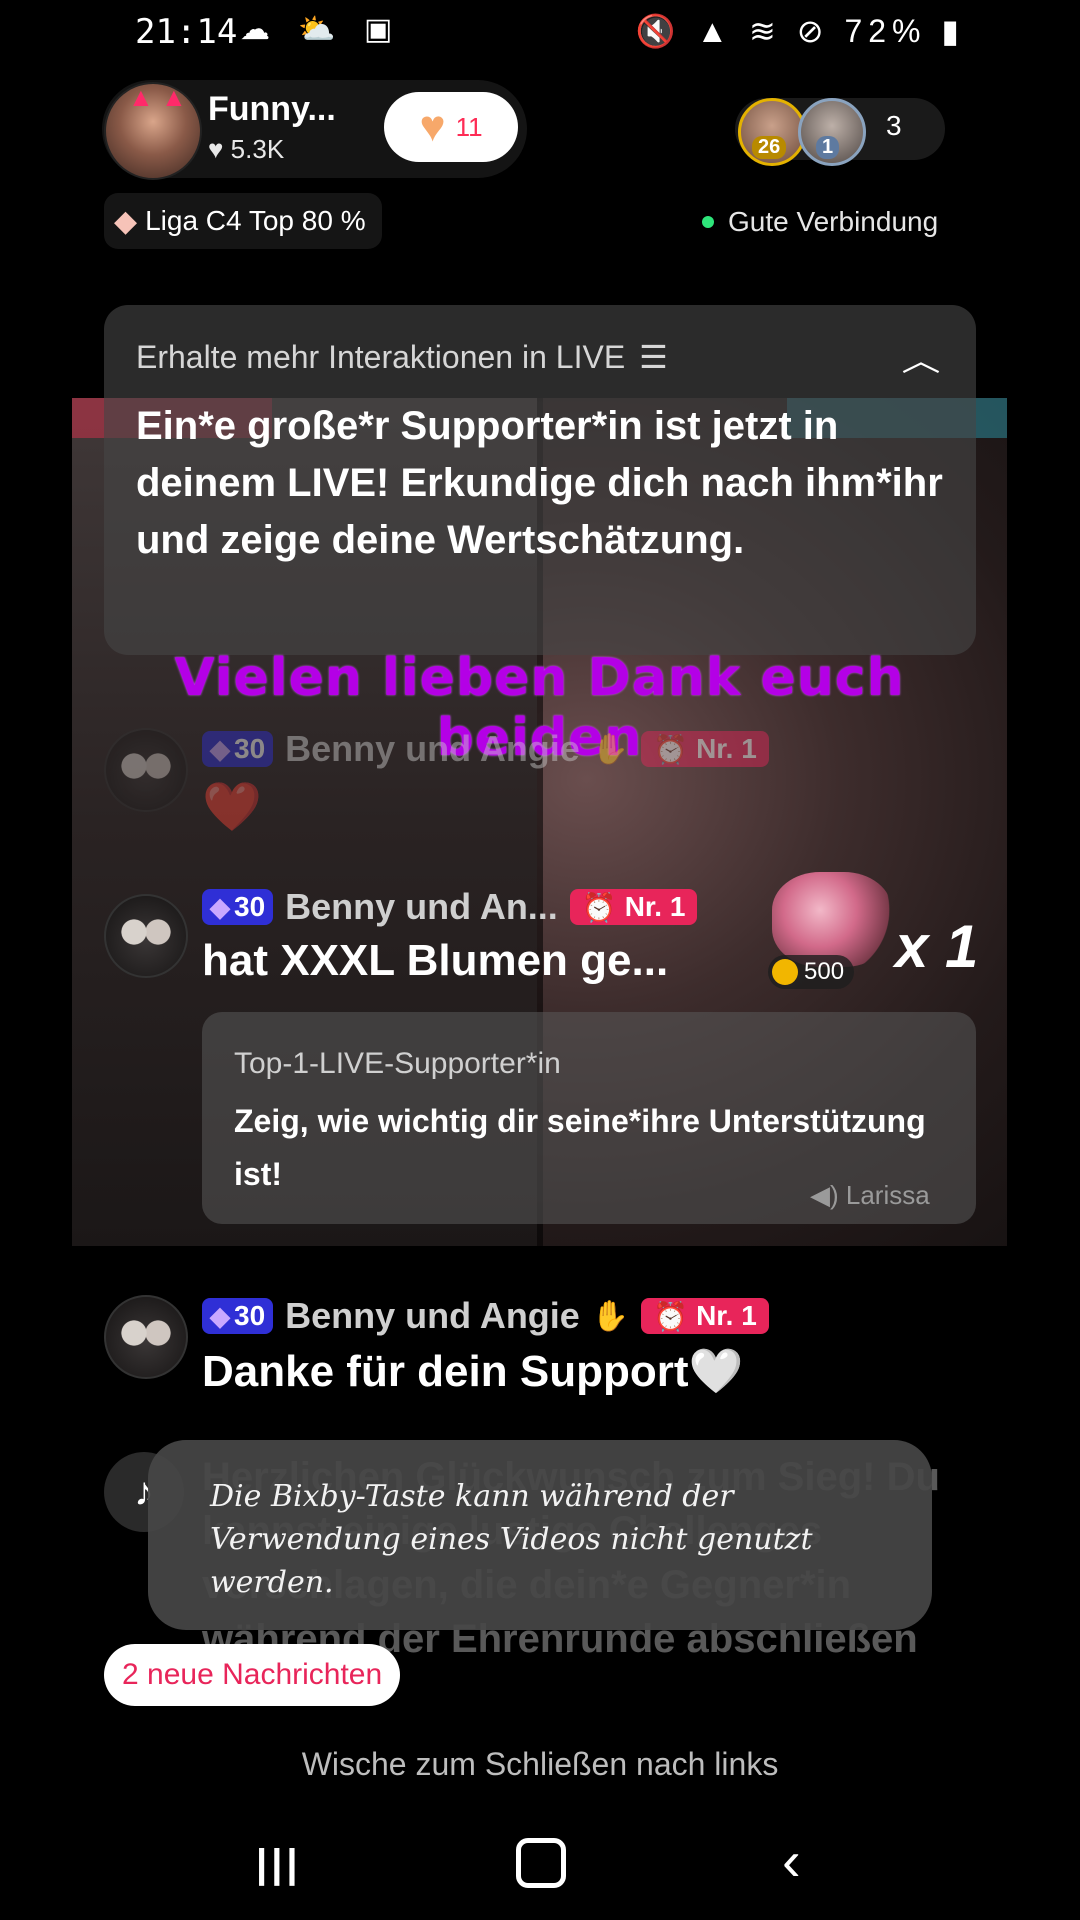  Describe the element at coordinates (769, 147) in the screenshot. I see `viewer-rank-badge-1: 26` at that location.